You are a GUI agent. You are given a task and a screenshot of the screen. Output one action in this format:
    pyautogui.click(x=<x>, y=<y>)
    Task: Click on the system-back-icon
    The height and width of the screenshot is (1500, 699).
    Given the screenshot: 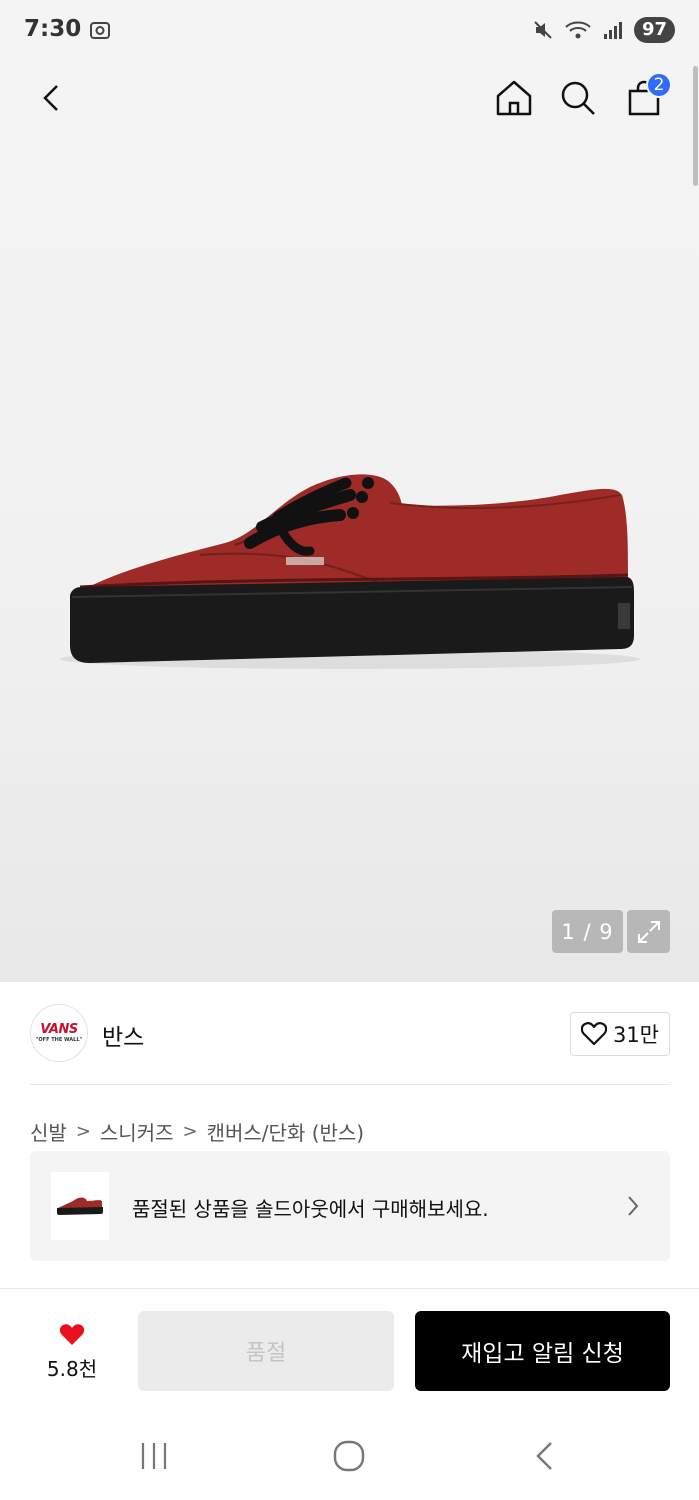 What is the action you would take?
    pyautogui.click(x=544, y=1456)
    